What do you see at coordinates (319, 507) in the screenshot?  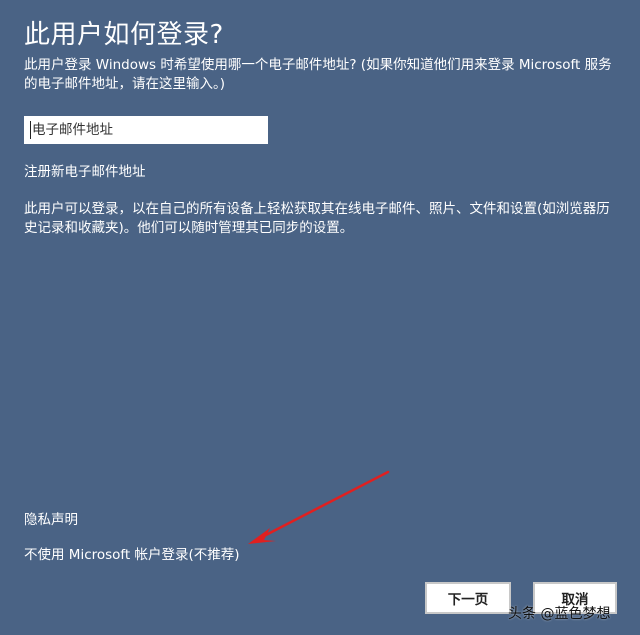 I see `red-arrow-icon` at bounding box center [319, 507].